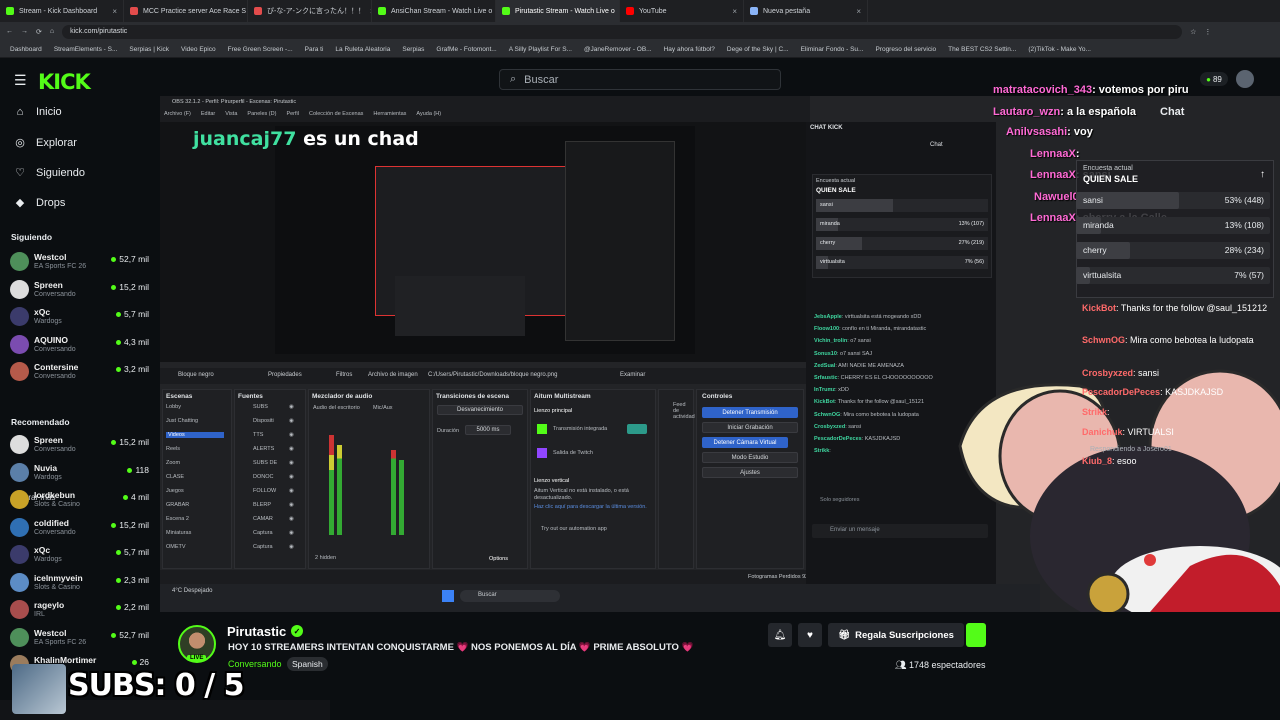 The height and width of the screenshot is (720, 1280). Describe the element at coordinates (637, 429) in the screenshot. I see `integrated-toggle` at that location.